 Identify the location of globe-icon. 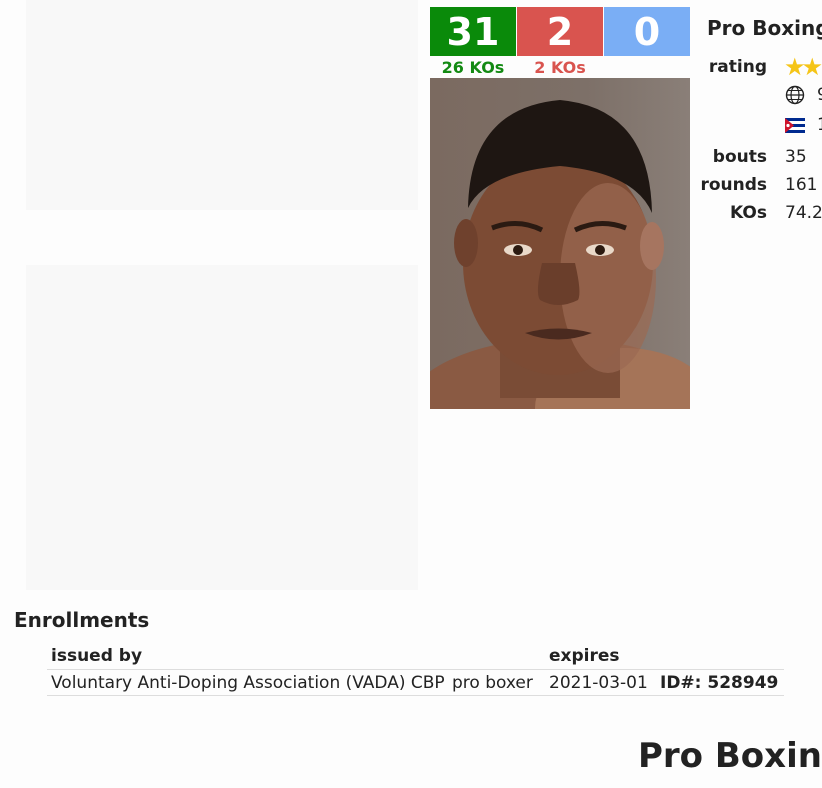
(795, 95).